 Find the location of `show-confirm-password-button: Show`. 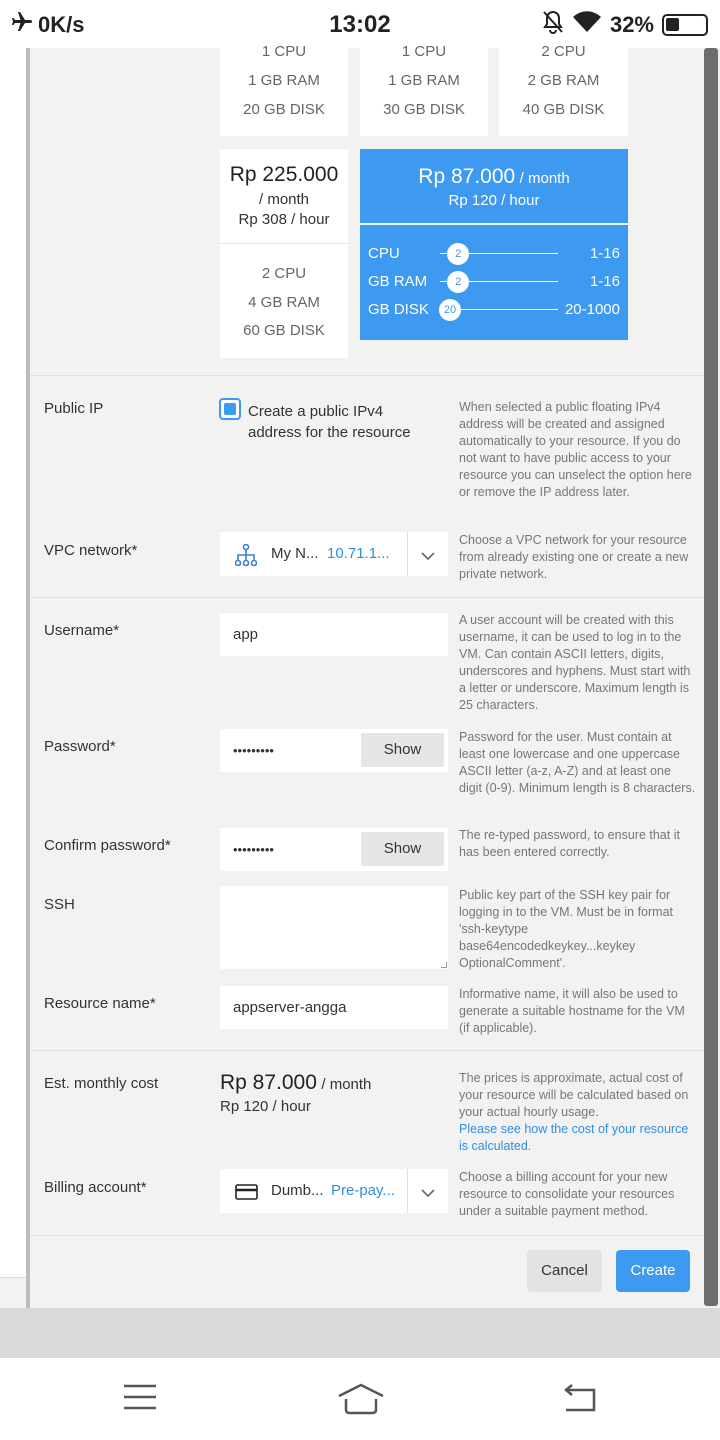

show-confirm-password-button: Show is located at coordinates (402, 849).